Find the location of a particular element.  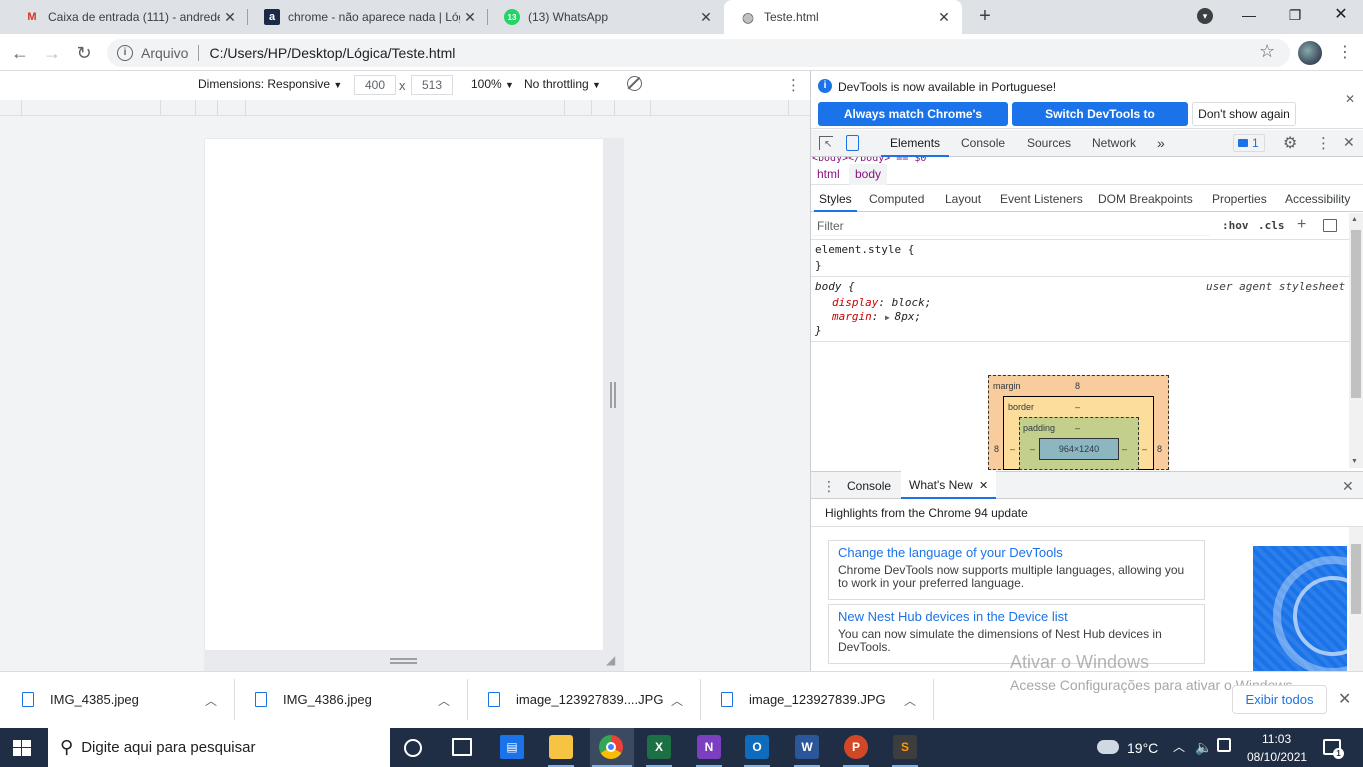

drawer-tab-console: Console is located at coordinates (869, 486).